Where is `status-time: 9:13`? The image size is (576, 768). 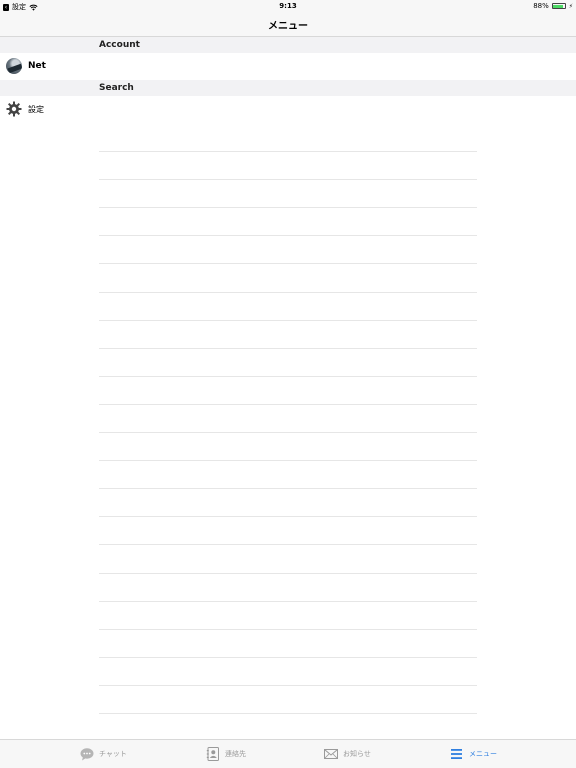 status-time: 9:13 is located at coordinates (288, 6).